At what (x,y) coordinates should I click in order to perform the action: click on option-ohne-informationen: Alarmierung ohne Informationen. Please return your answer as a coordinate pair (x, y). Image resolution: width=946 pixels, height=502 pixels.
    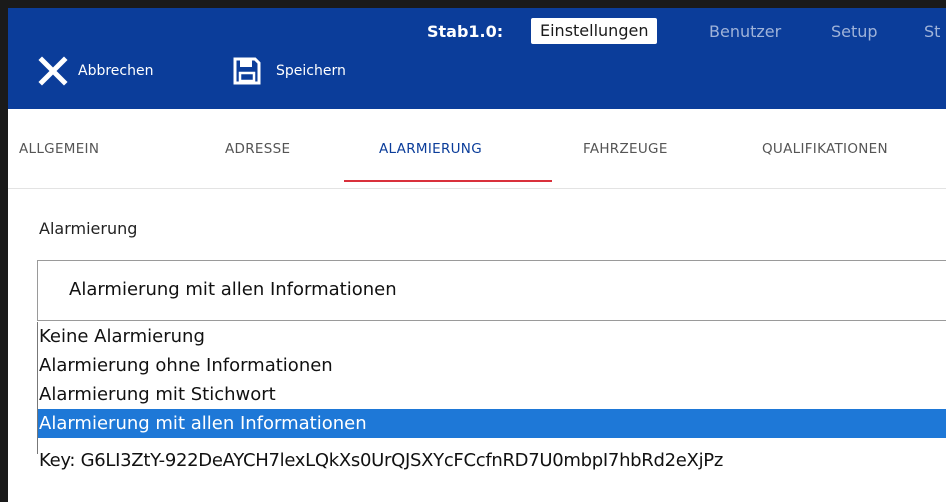
    Looking at the image, I should click on (492, 365).